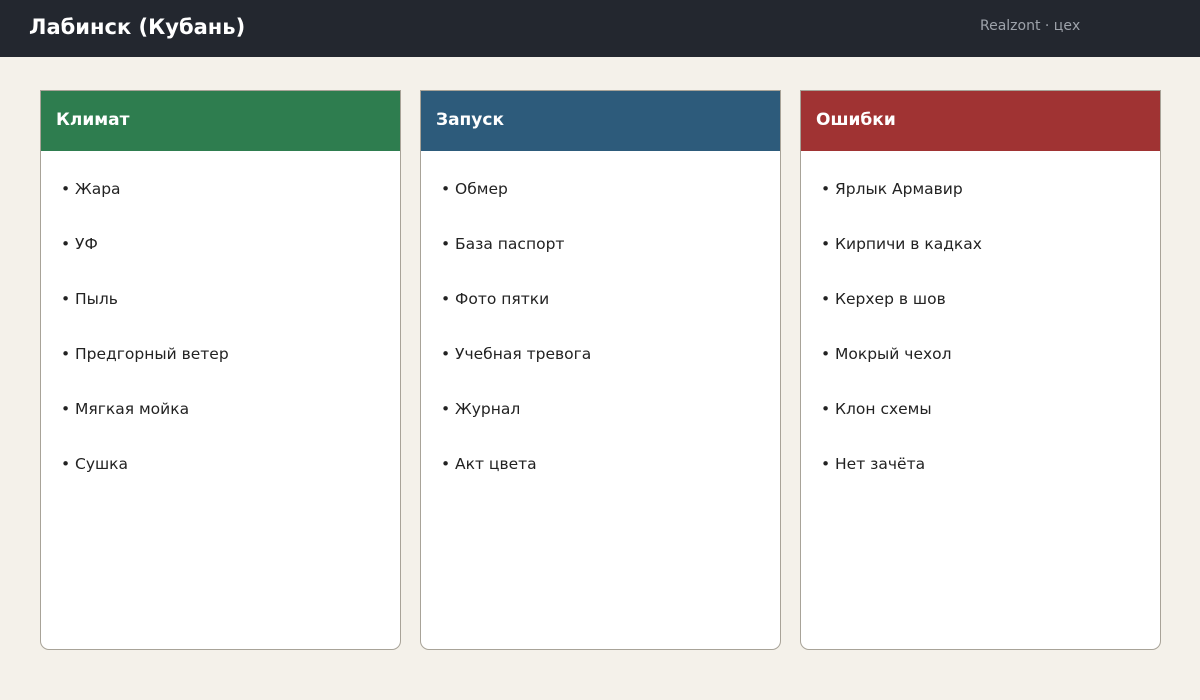 The image size is (1200, 700). Describe the element at coordinates (856, 120) in the screenshot. I see `card-title: Ошибки` at that location.